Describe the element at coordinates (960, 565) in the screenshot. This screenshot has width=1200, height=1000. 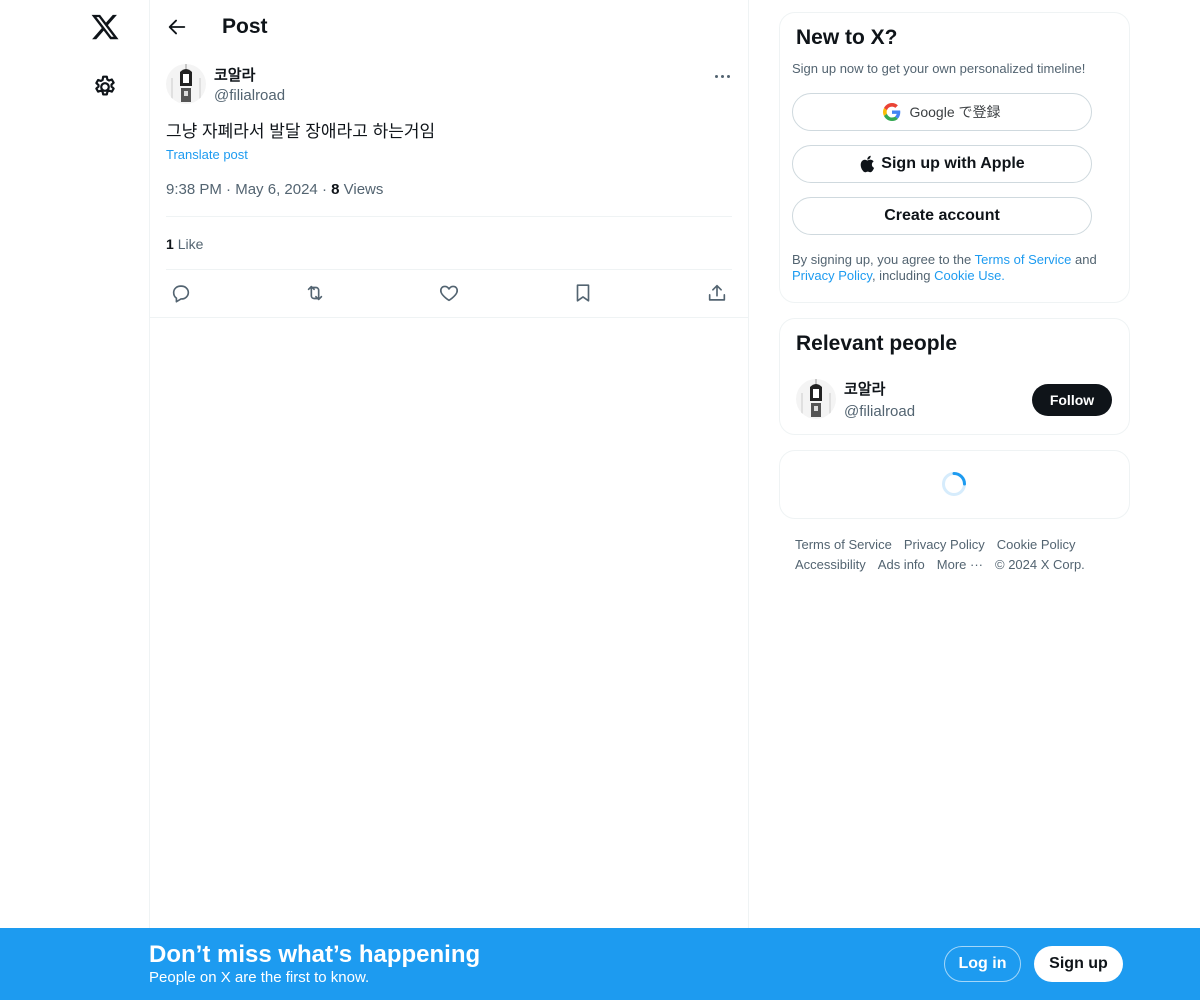
I see `footer-more-link: More ···` at that location.